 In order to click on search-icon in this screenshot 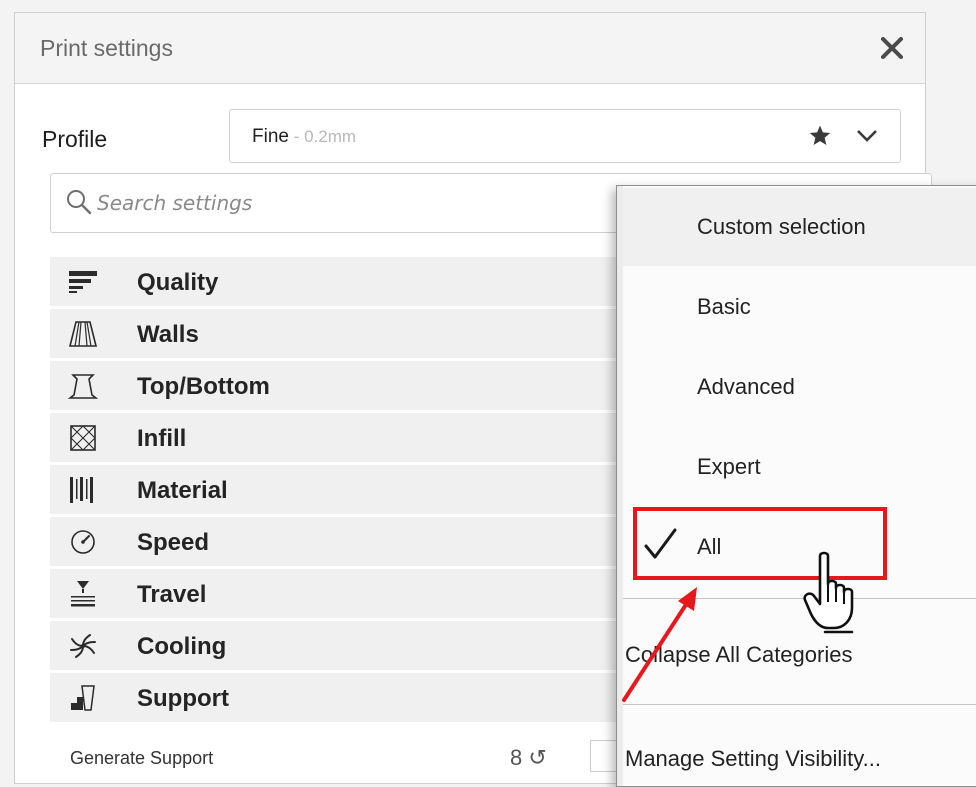, I will do `click(79, 202)`.